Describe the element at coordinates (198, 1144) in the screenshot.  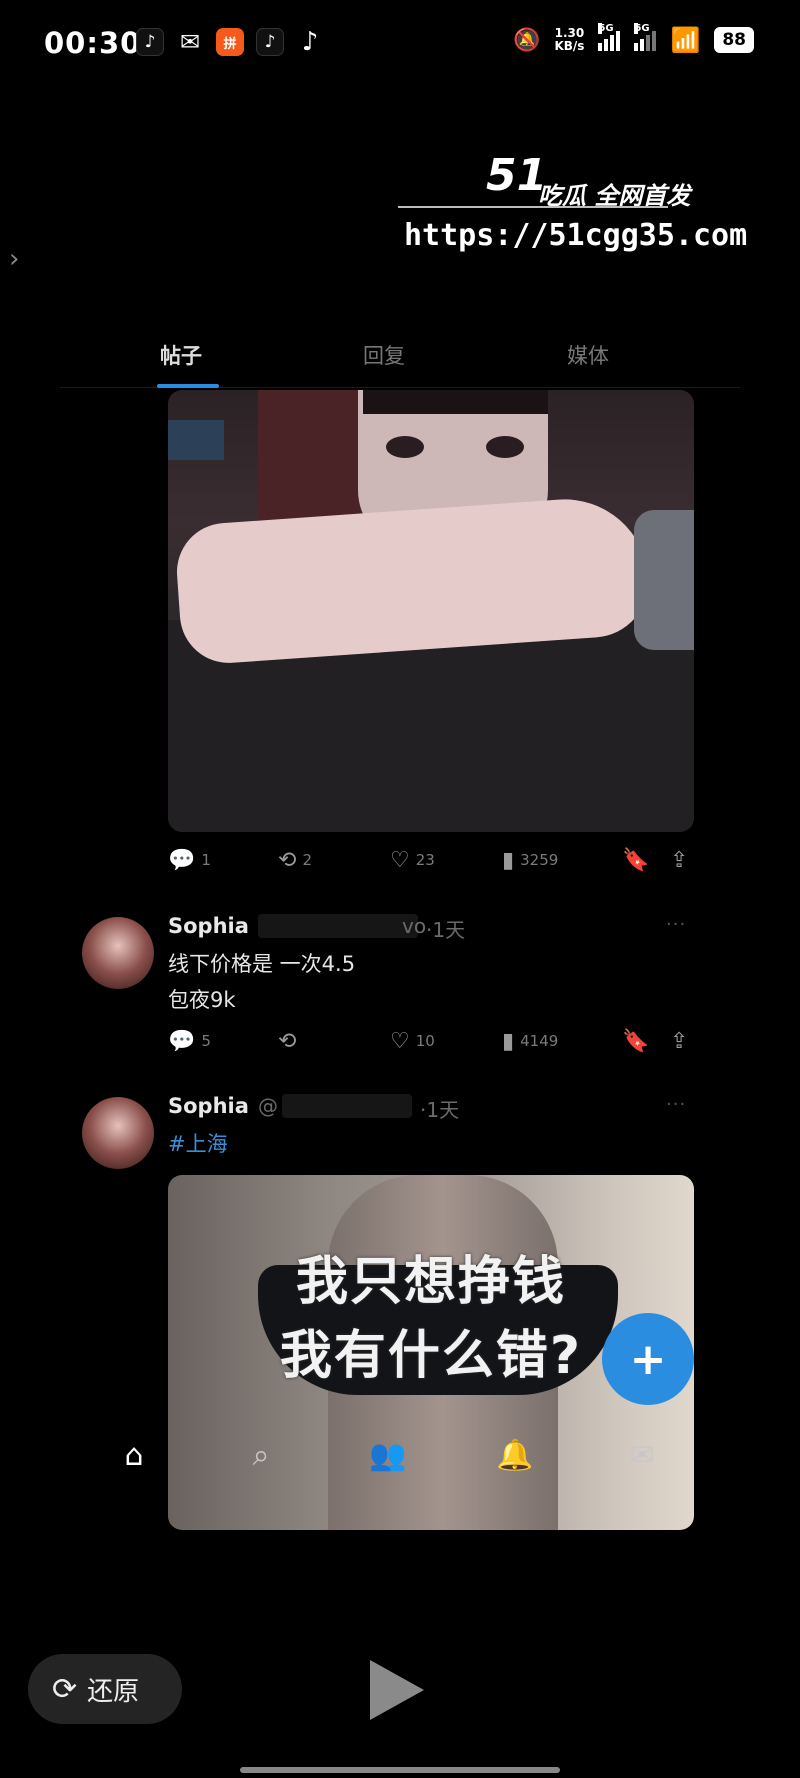
I see `post-hashtag: #上海` at that location.